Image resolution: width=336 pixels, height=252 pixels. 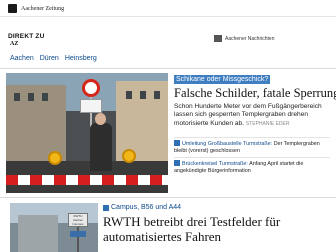 I want to click on hero-info-plate, so click(x=91, y=106).